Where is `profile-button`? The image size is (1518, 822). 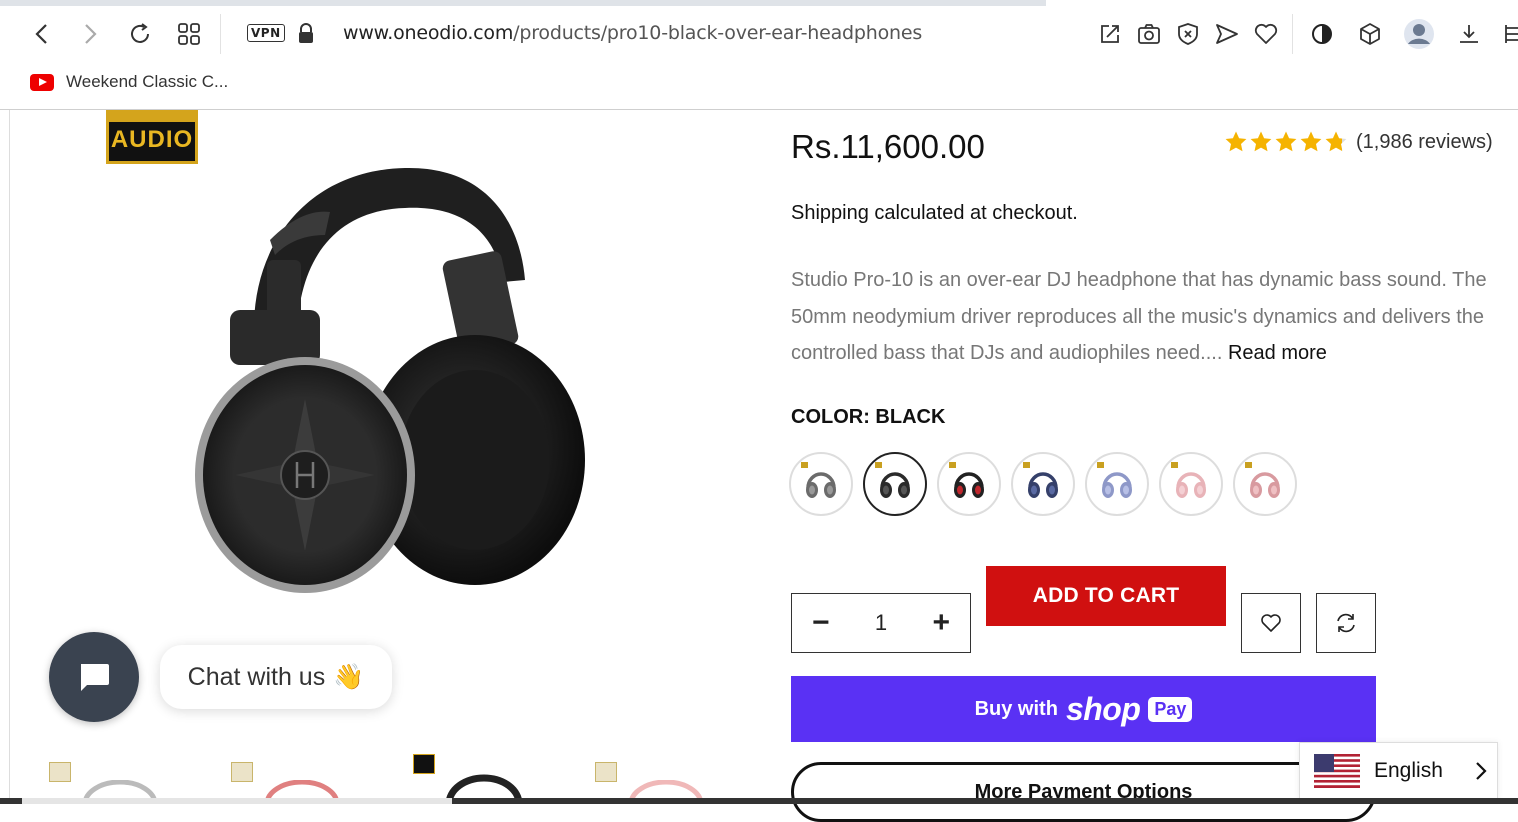 profile-button is located at coordinates (1419, 34).